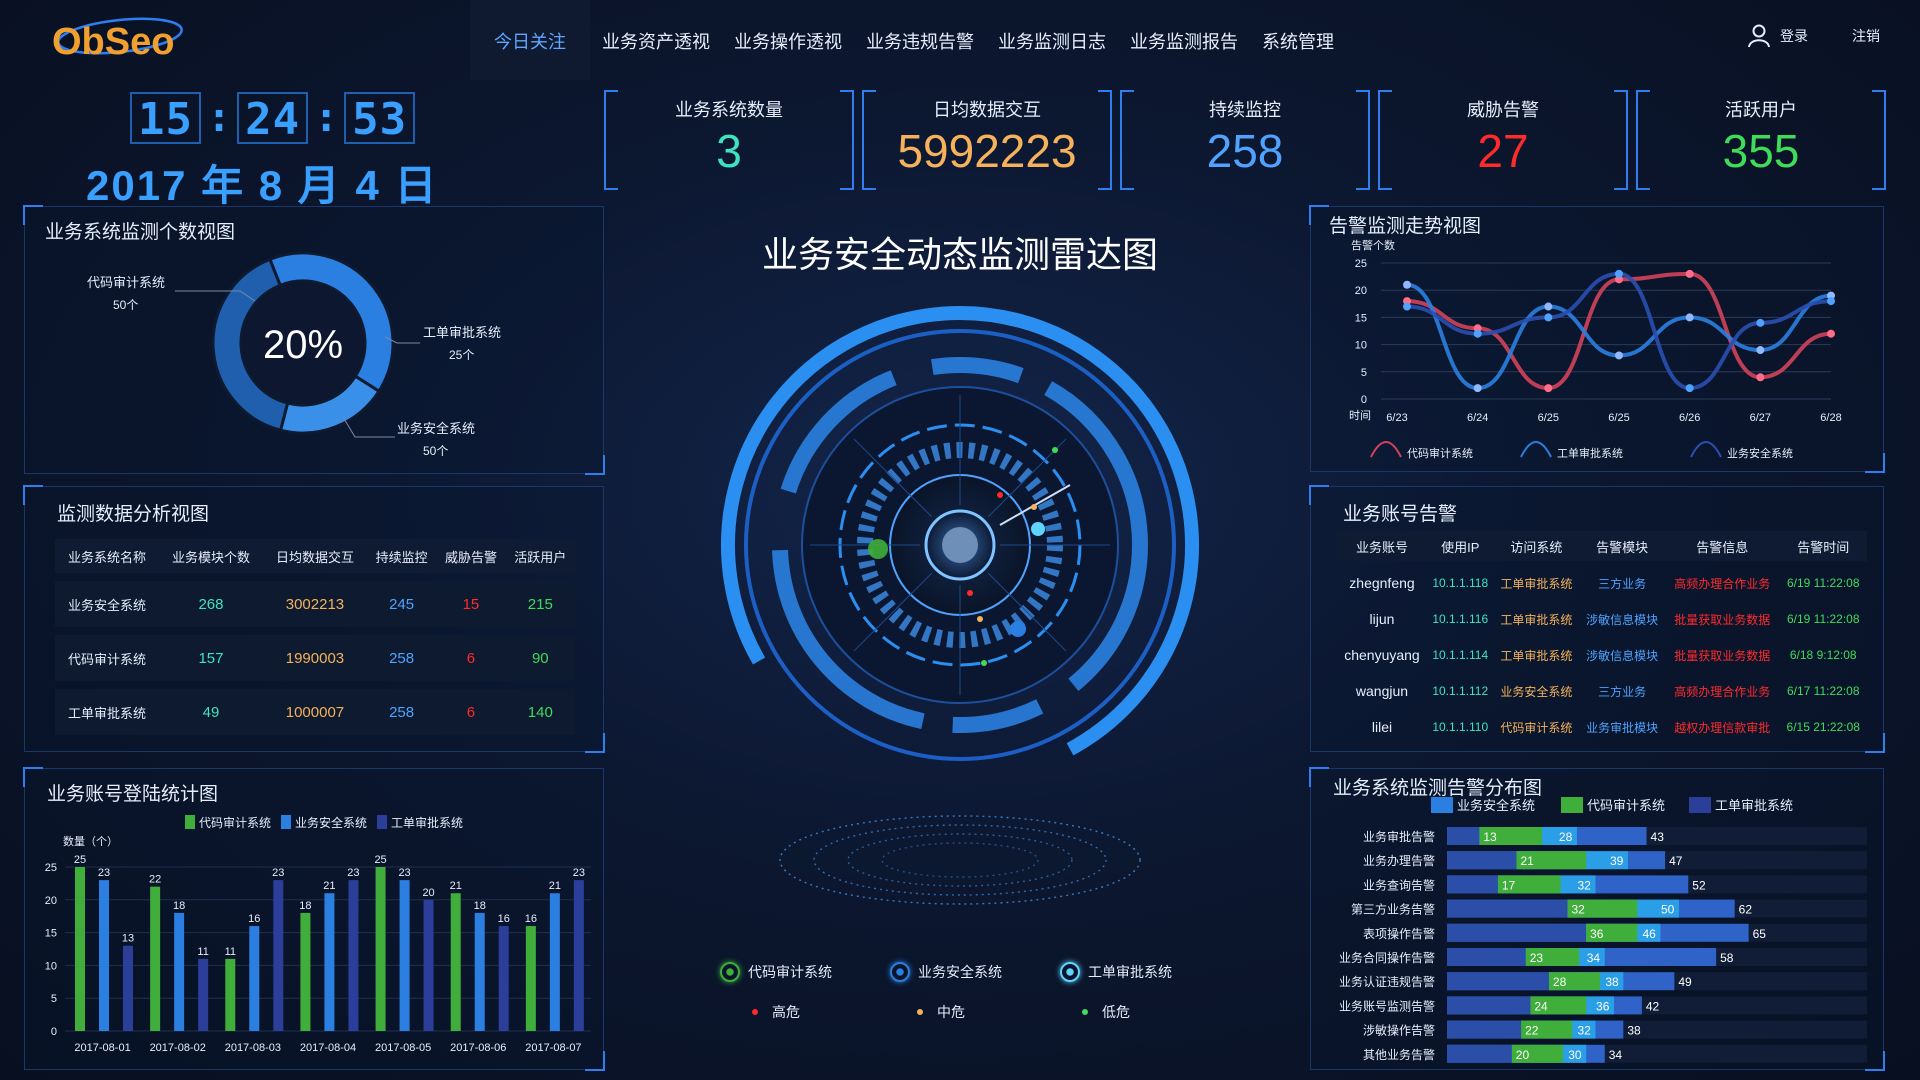 This screenshot has width=1920, height=1080. Describe the element at coordinates (1761, 110) in the screenshot. I see `kpi-label: 活跃用户` at that location.